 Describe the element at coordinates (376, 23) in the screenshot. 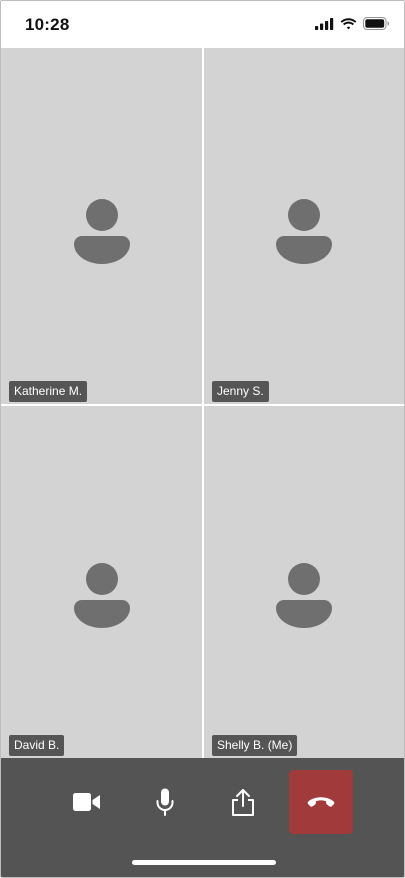

I see `battery-icon` at that location.